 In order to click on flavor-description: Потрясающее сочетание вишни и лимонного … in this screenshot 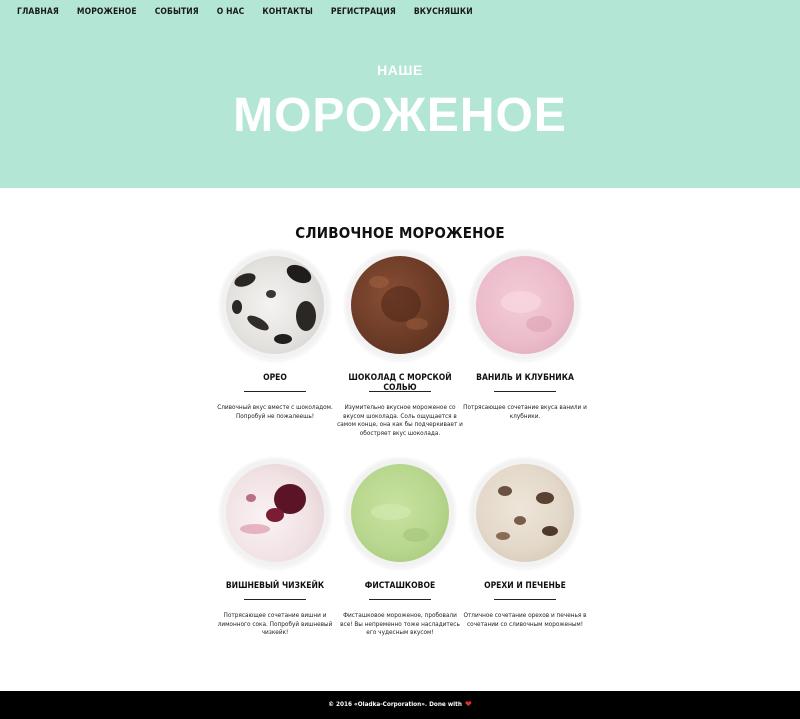, I will do `click(275, 624)`.